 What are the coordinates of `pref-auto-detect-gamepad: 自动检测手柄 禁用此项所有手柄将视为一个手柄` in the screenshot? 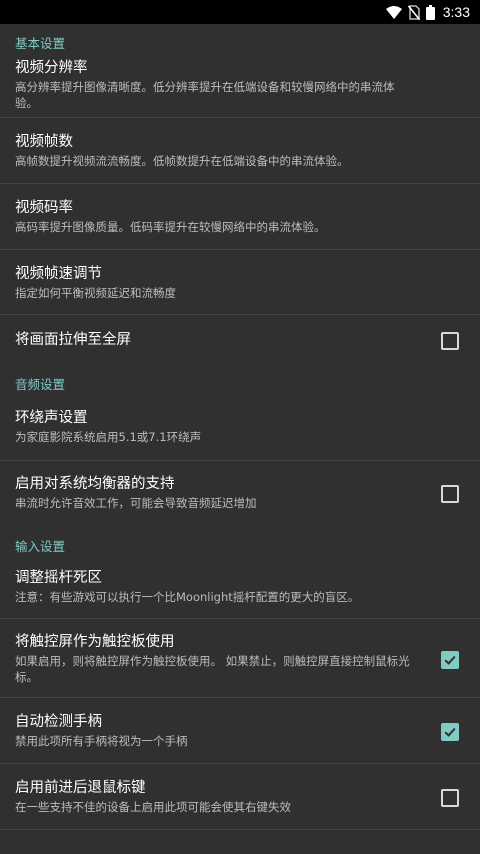 It's located at (240, 731).